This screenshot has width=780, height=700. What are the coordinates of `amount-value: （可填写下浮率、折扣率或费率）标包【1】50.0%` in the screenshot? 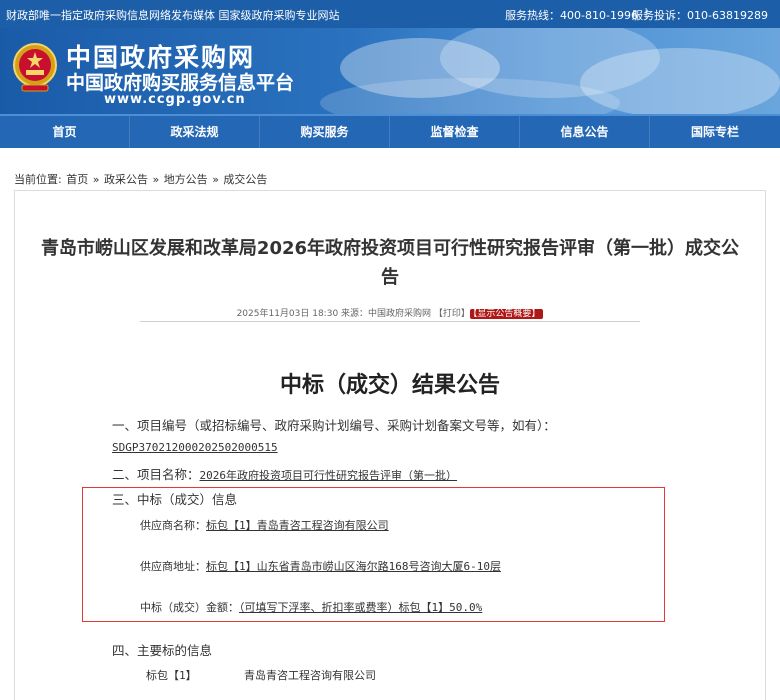 It's located at (361, 607).